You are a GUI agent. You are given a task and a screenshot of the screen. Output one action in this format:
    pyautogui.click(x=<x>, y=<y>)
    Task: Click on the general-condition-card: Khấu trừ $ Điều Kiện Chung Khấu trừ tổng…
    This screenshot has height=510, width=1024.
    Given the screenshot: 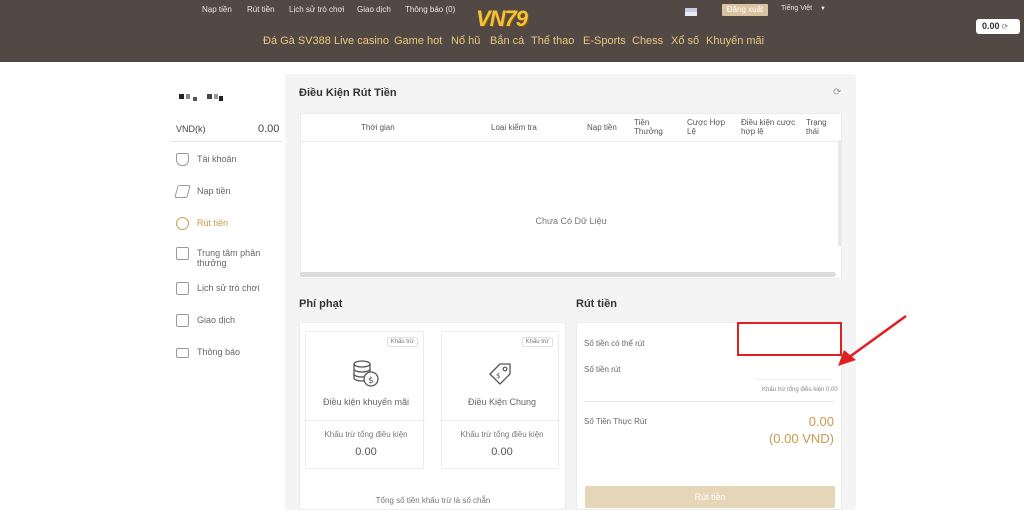 What is the action you would take?
    pyautogui.click(x=500, y=400)
    